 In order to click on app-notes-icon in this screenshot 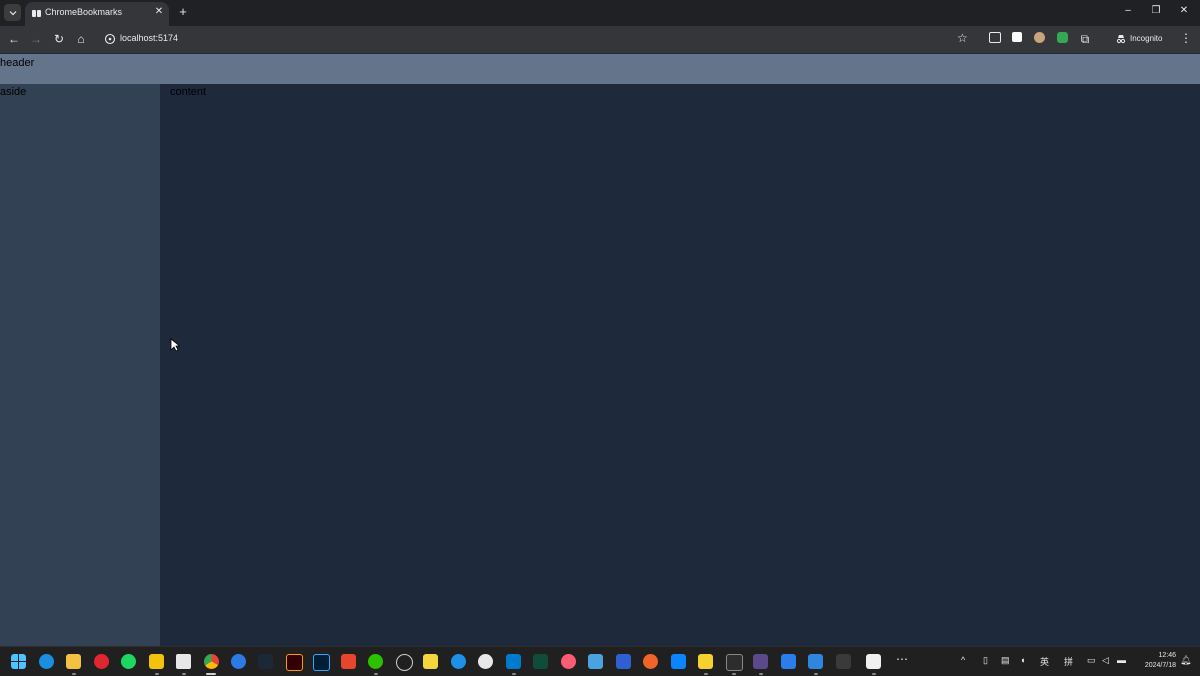, I will do `click(430, 661)`.